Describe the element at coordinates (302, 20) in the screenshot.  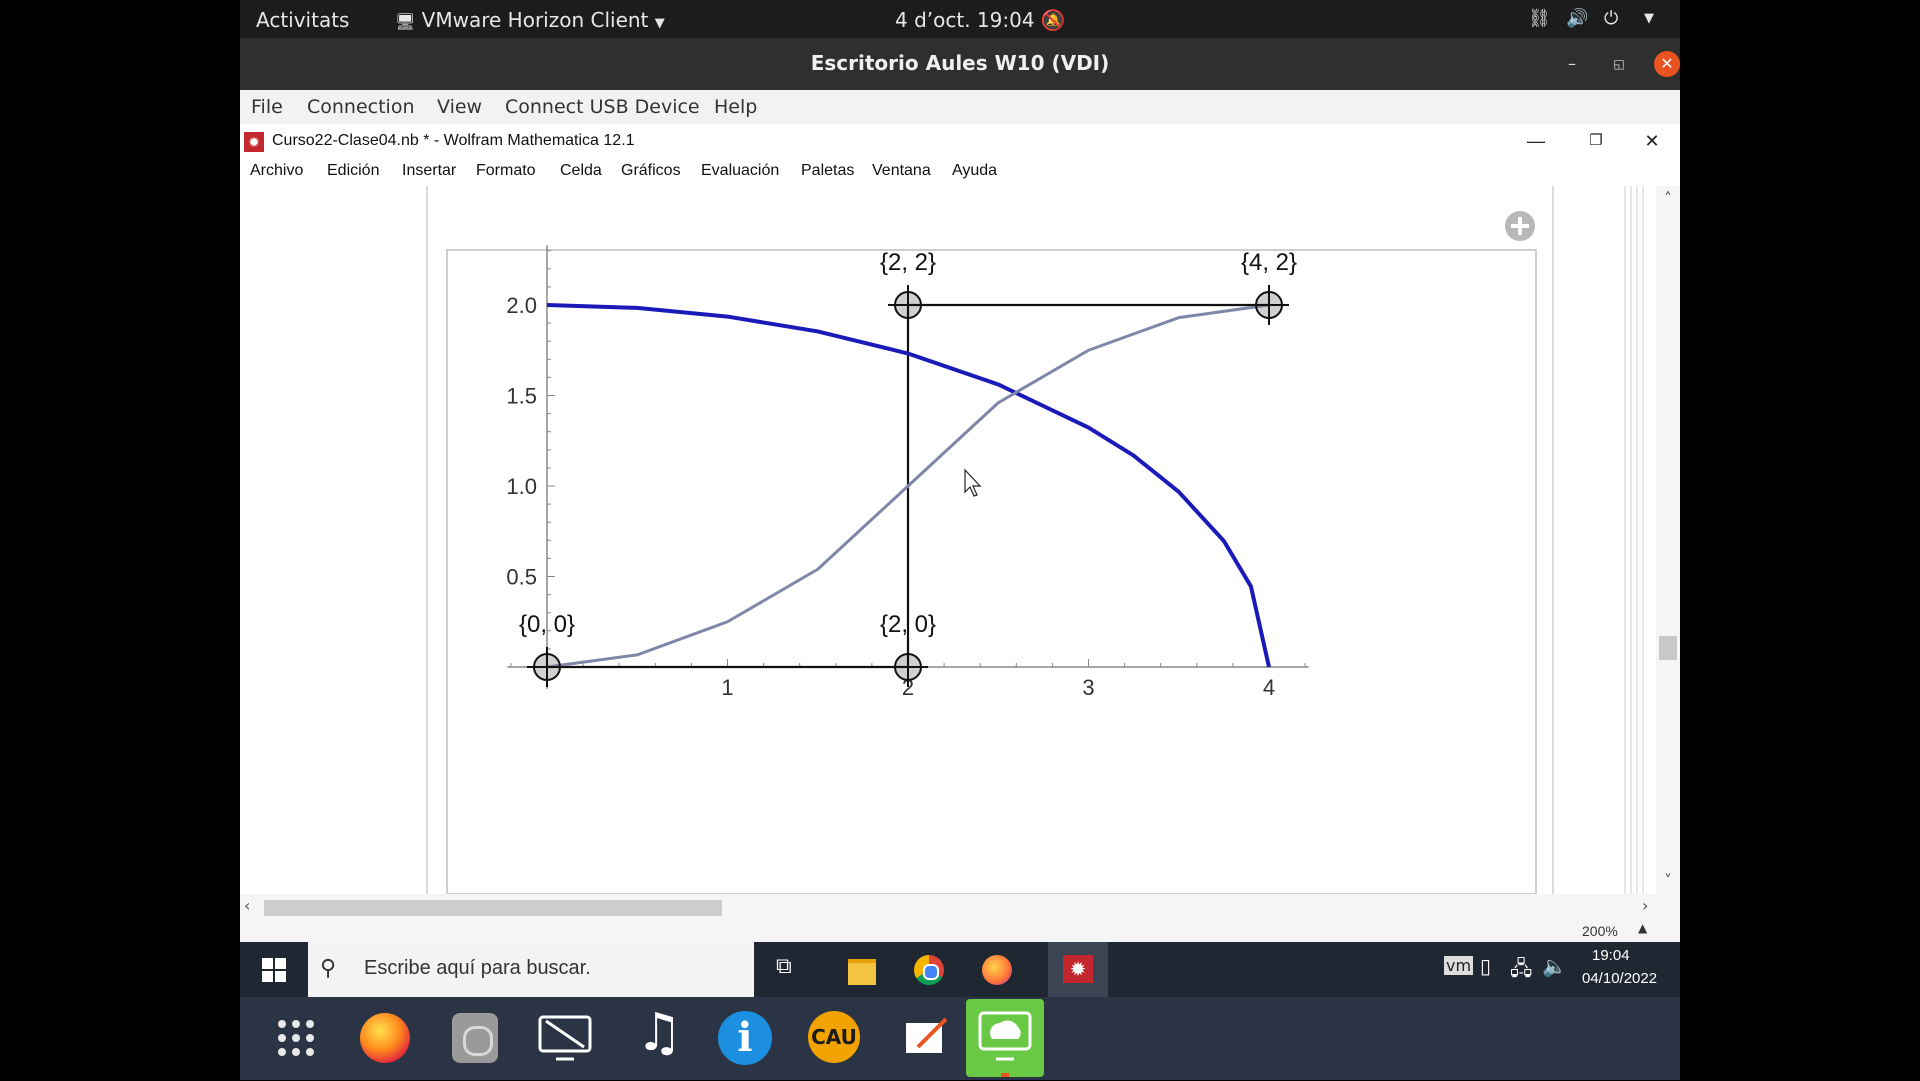
I see `activities-button: Activitats` at that location.